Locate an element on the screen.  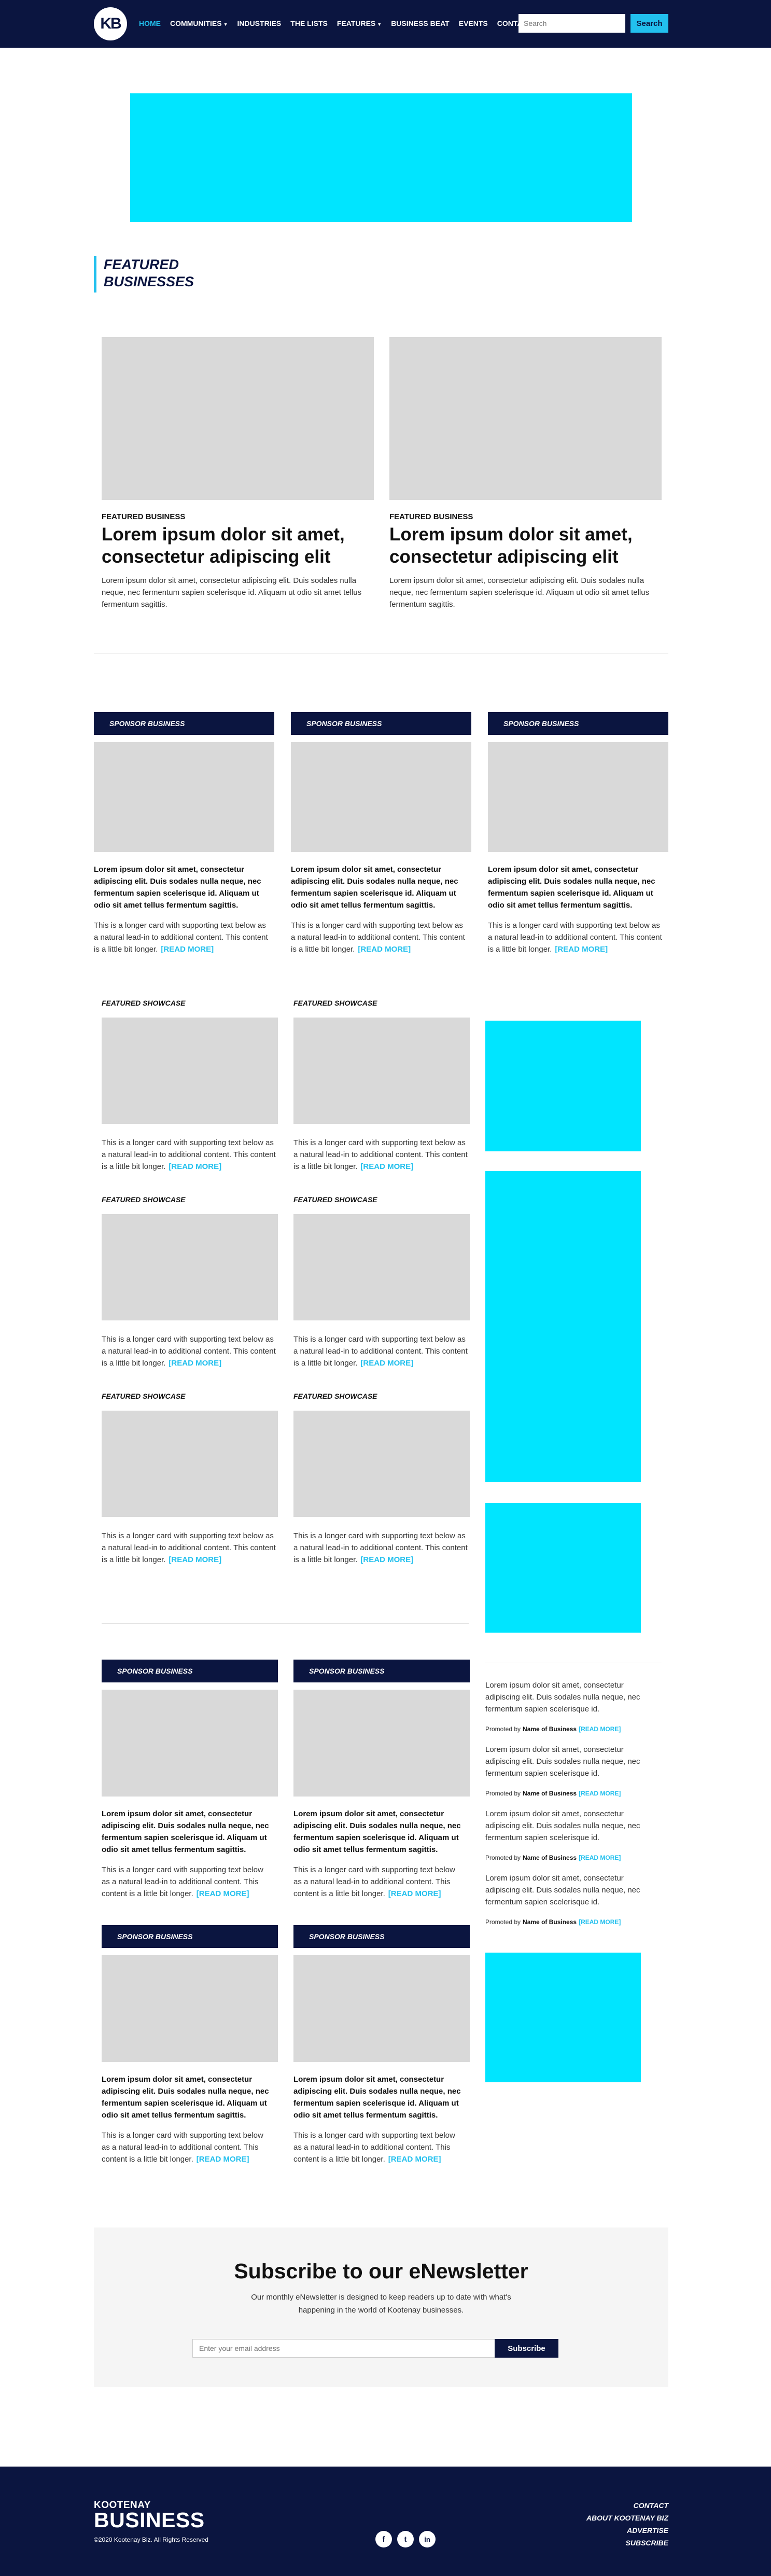
newsletter-email-input is located at coordinates (343, 2348).